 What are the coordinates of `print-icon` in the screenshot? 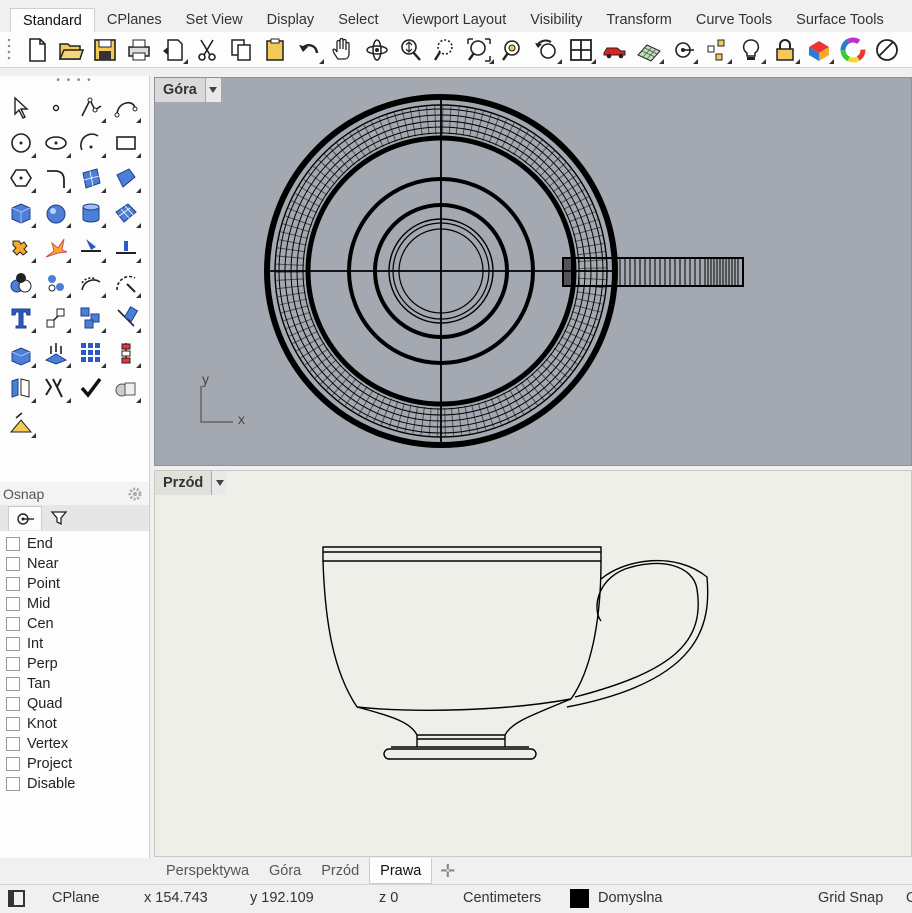 It's located at (139, 50).